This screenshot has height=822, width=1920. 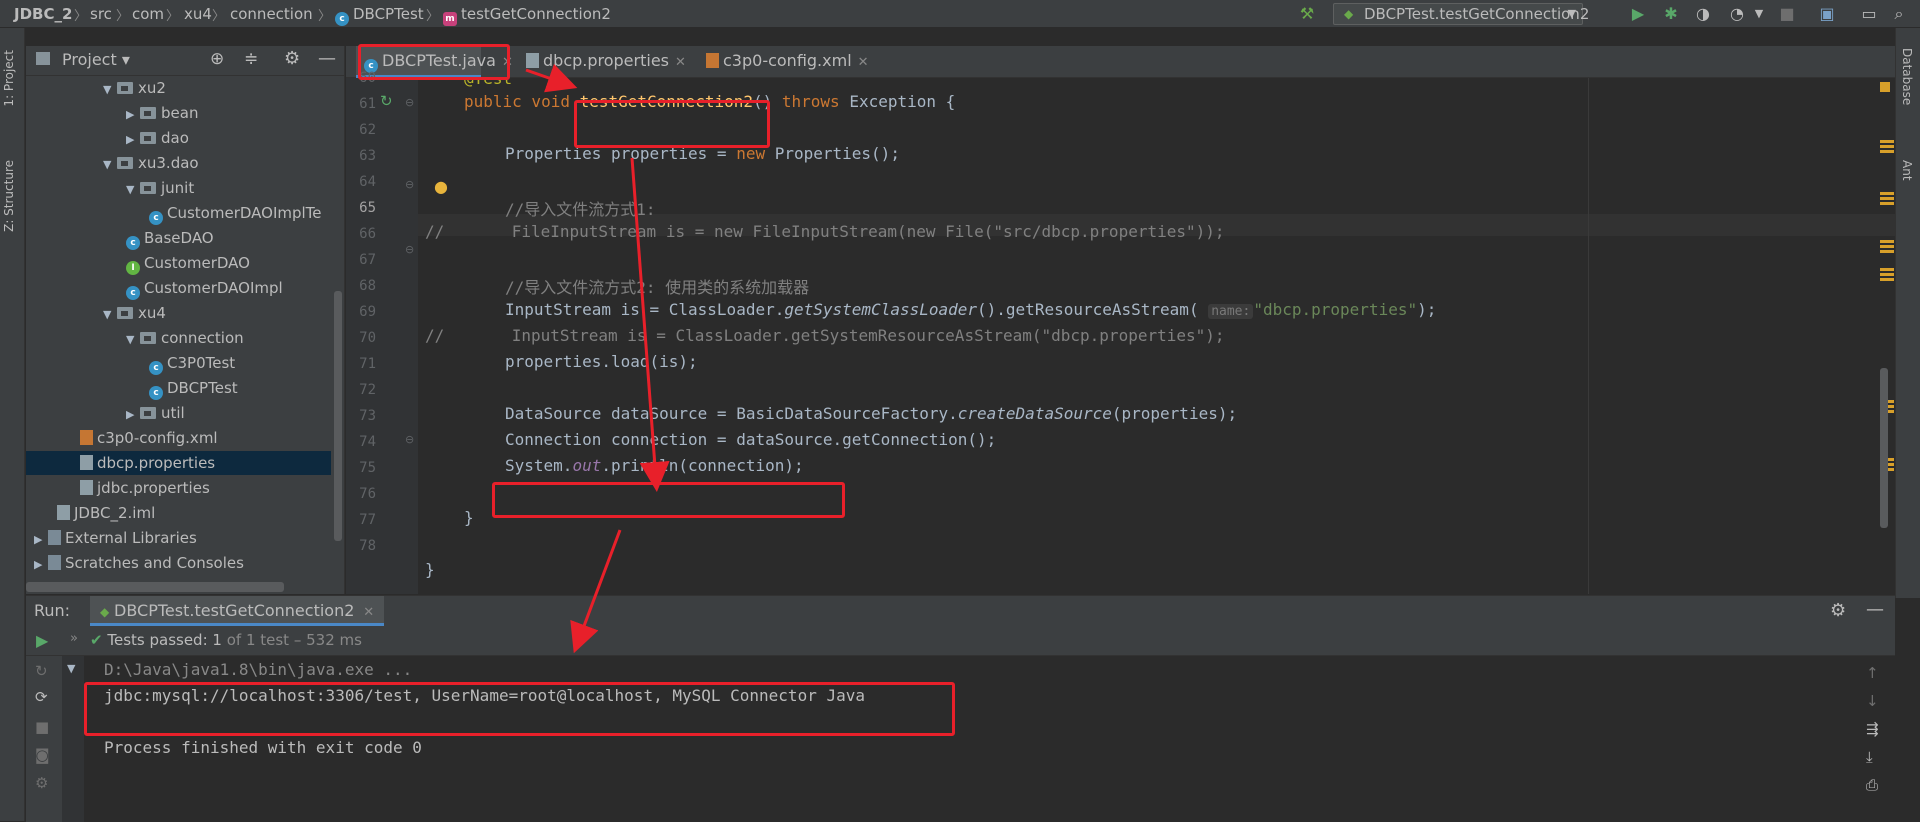 What do you see at coordinates (672, 124) in the screenshot?
I see `annotation-box-method` at bounding box center [672, 124].